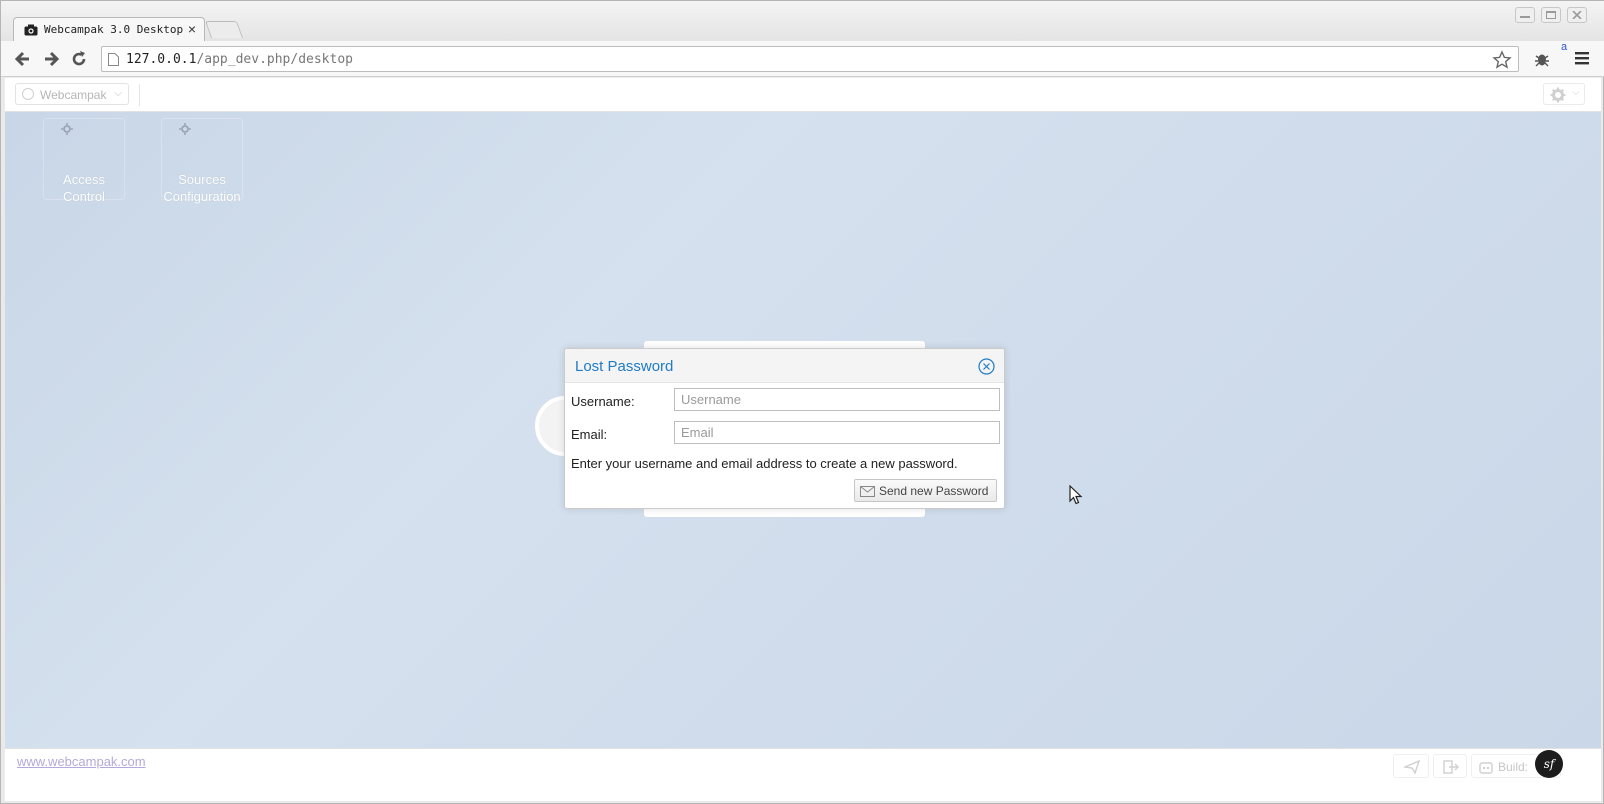  I want to click on app-top-bar: Webcampak ⌵ ⌵, so click(803, 95).